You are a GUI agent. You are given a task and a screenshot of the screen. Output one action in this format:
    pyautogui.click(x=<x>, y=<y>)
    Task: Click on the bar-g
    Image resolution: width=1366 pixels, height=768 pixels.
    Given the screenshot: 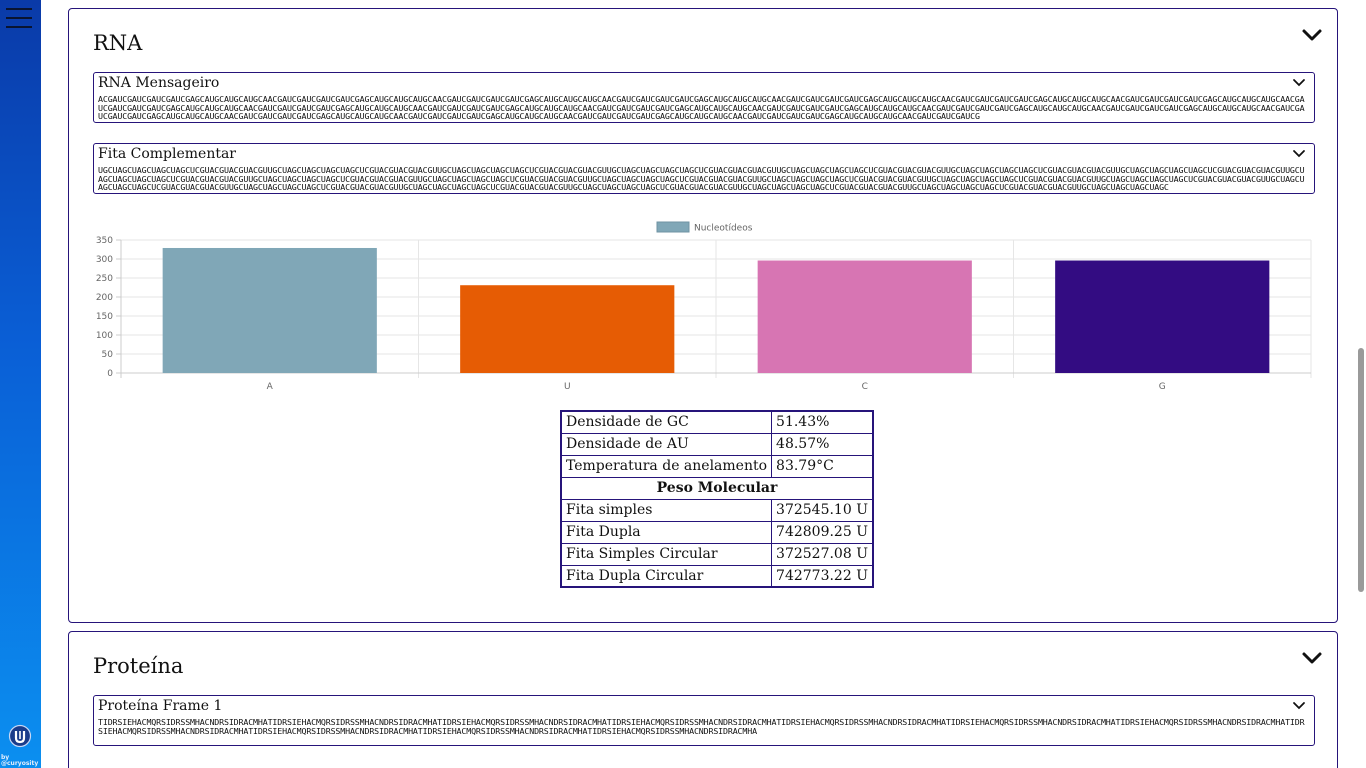 What is the action you would take?
    pyautogui.click(x=1162, y=316)
    